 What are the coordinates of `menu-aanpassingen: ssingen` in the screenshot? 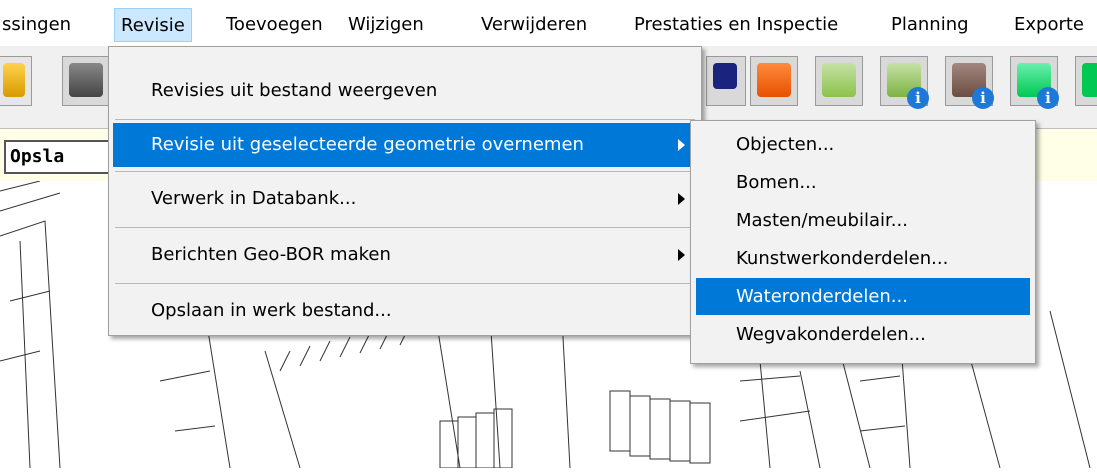 It's located at (38, 25).